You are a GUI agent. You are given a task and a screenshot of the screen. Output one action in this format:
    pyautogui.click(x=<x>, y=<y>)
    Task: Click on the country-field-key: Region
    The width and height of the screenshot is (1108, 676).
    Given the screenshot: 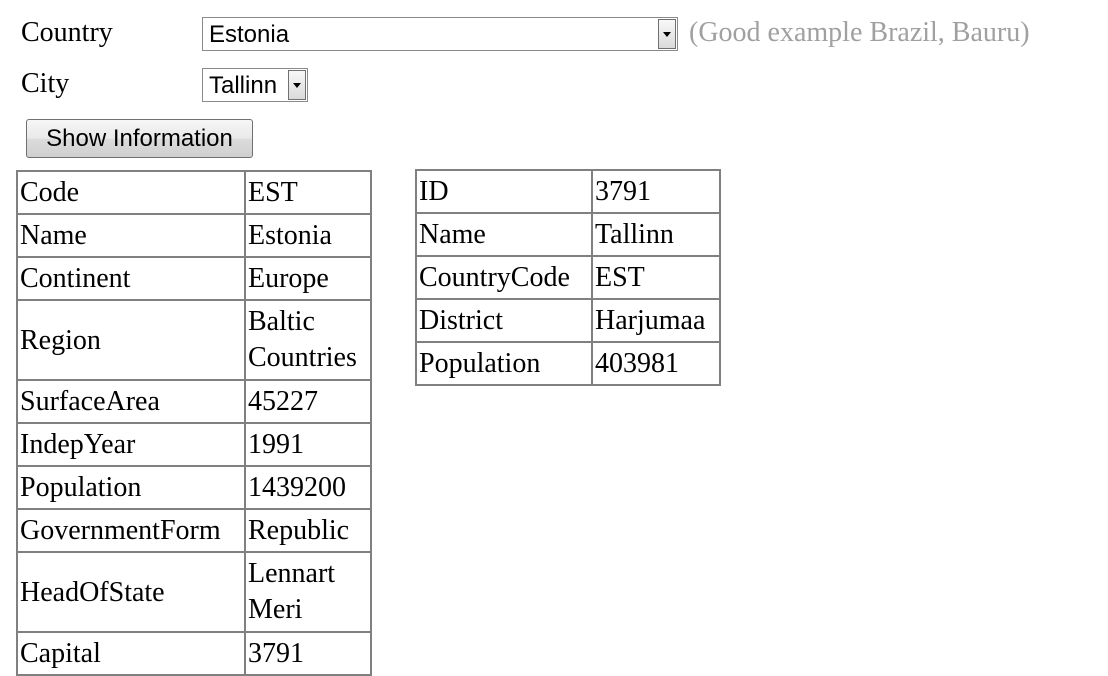 What is the action you would take?
    pyautogui.click(x=131, y=340)
    